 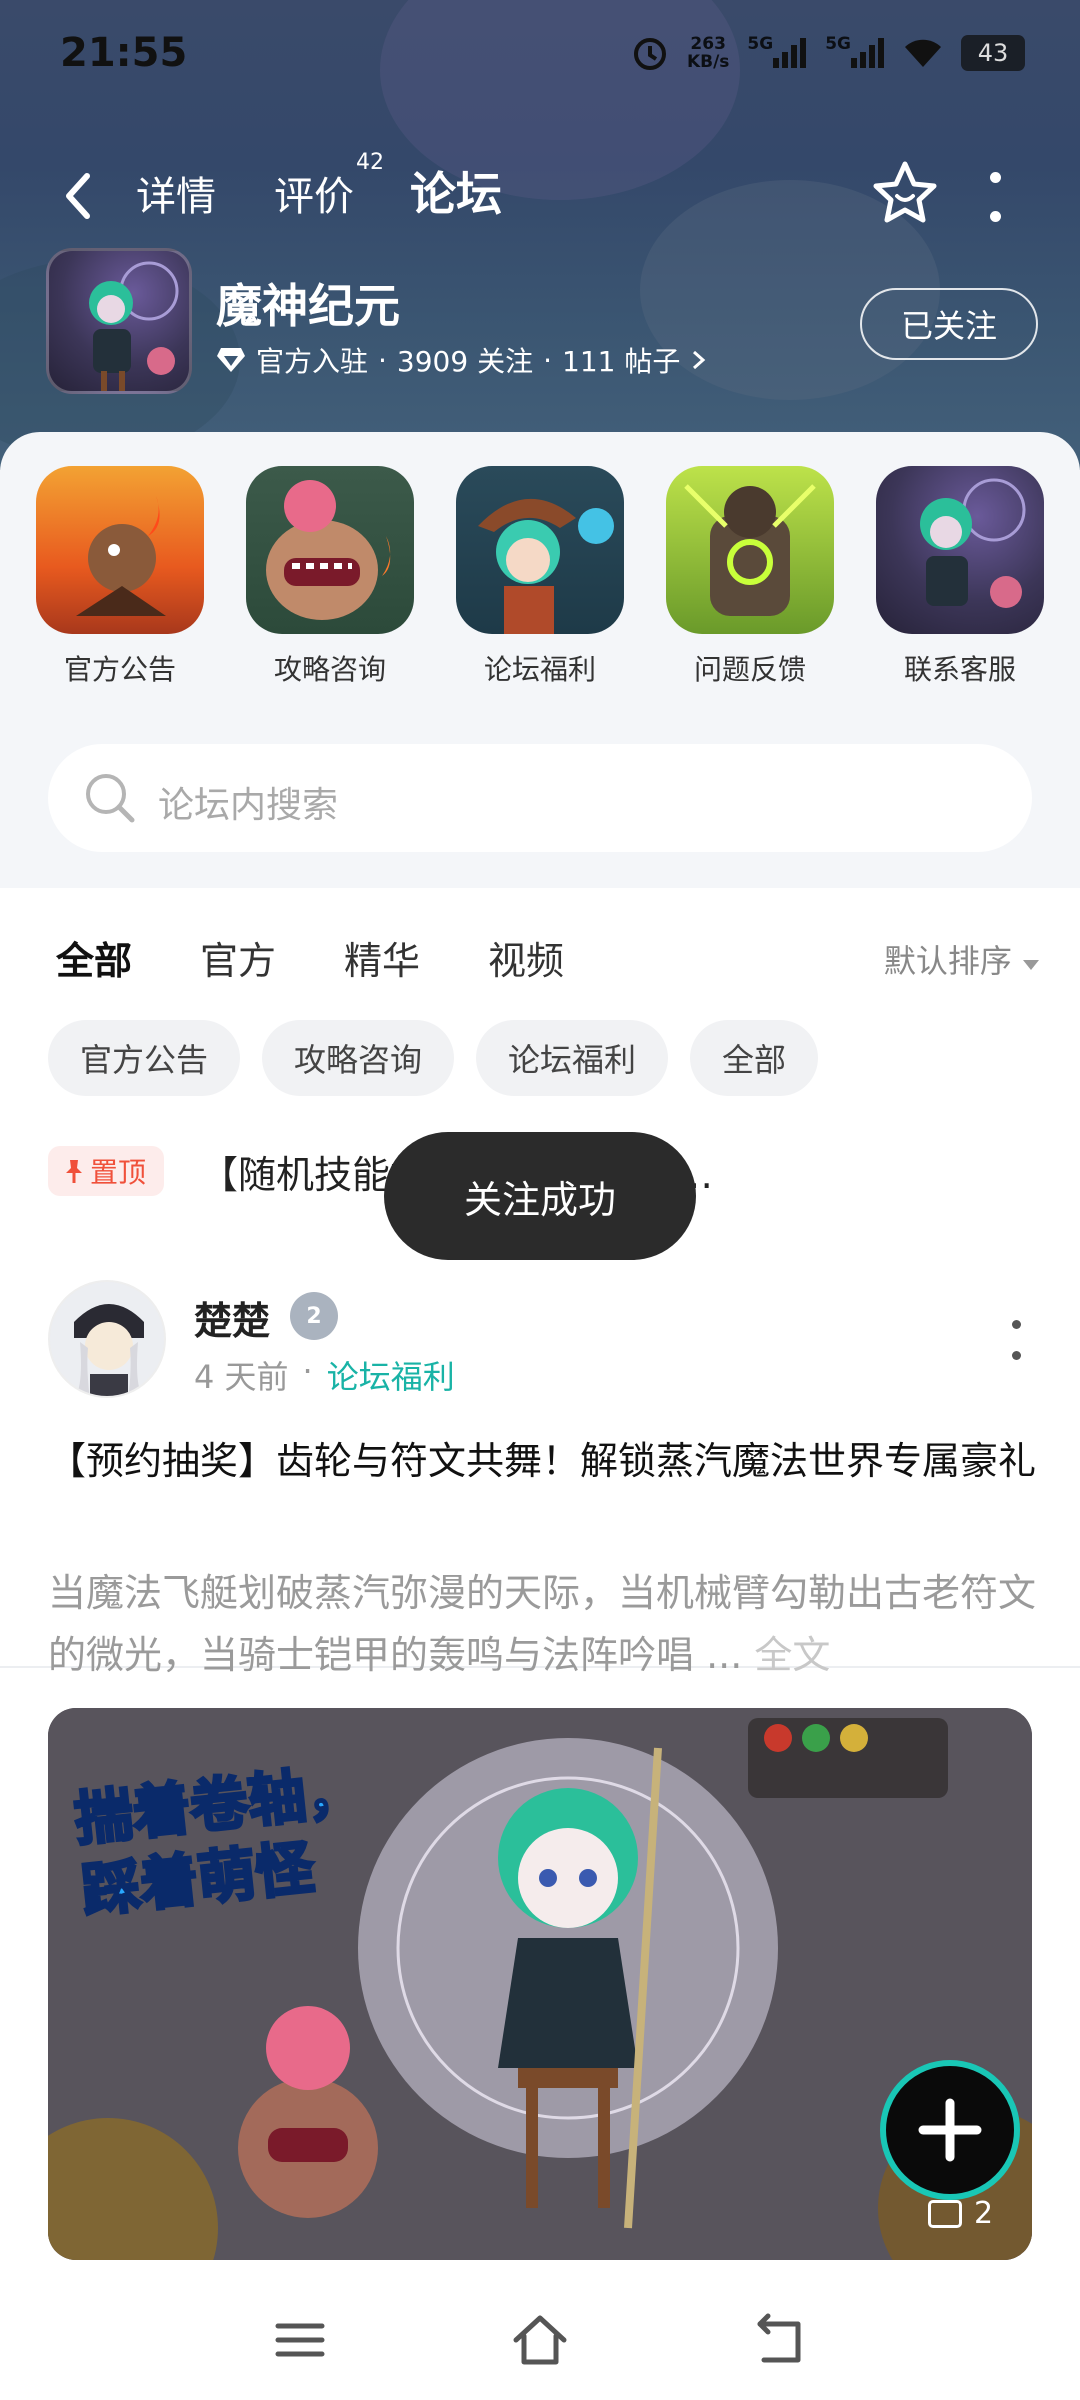 I want to click on more-options-icon, so click(x=995, y=197).